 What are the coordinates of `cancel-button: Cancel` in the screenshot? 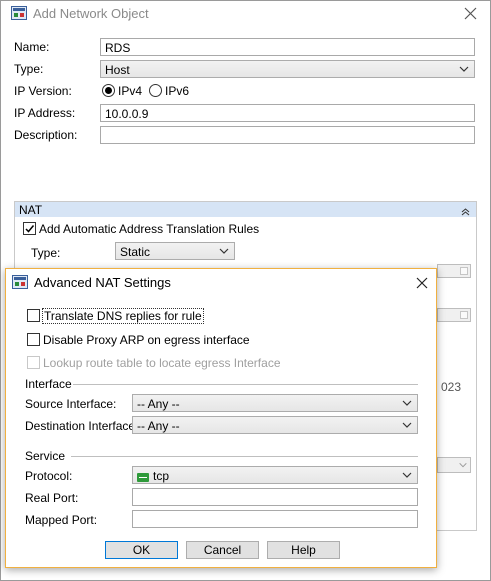 It's located at (222, 550).